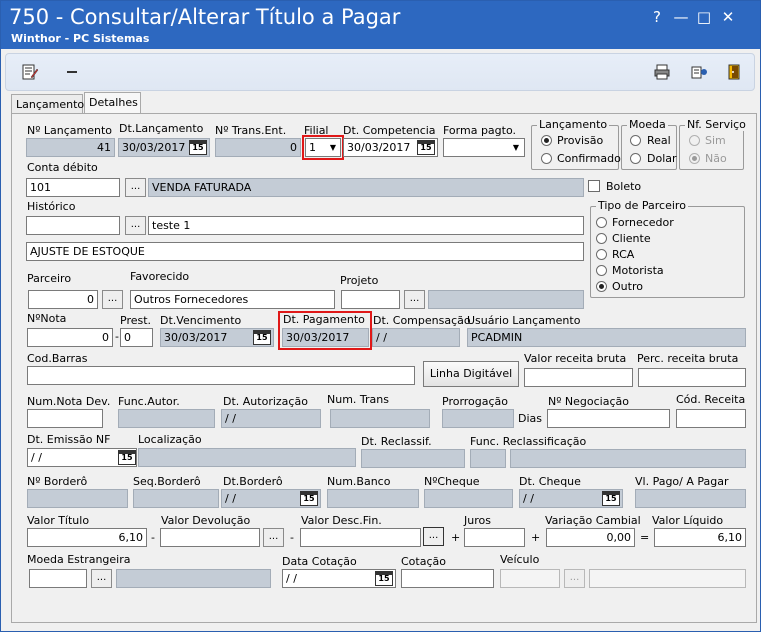 This screenshot has width=761, height=632. I want to click on radio-outro, so click(601, 286).